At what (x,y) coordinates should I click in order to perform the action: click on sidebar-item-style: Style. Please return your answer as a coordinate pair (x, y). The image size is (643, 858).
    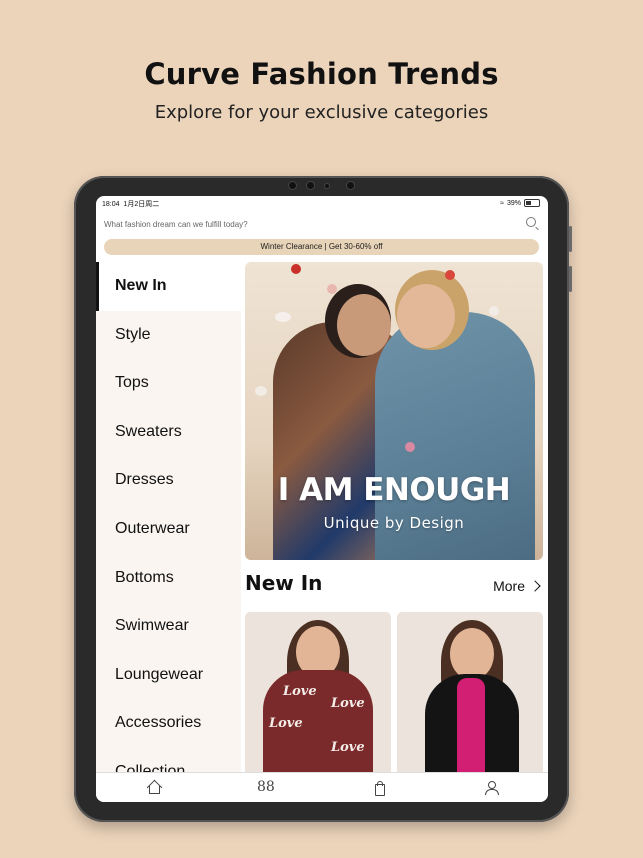
    Looking at the image, I should click on (168, 335).